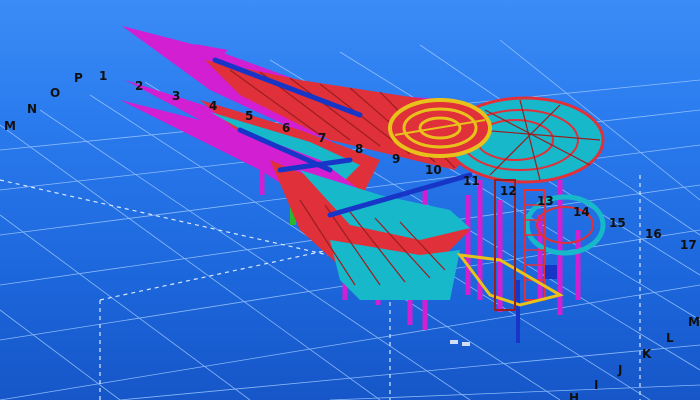 This screenshot has height=400, width=700. I want to click on grid-letter-n-left: N, so click(32, 109).